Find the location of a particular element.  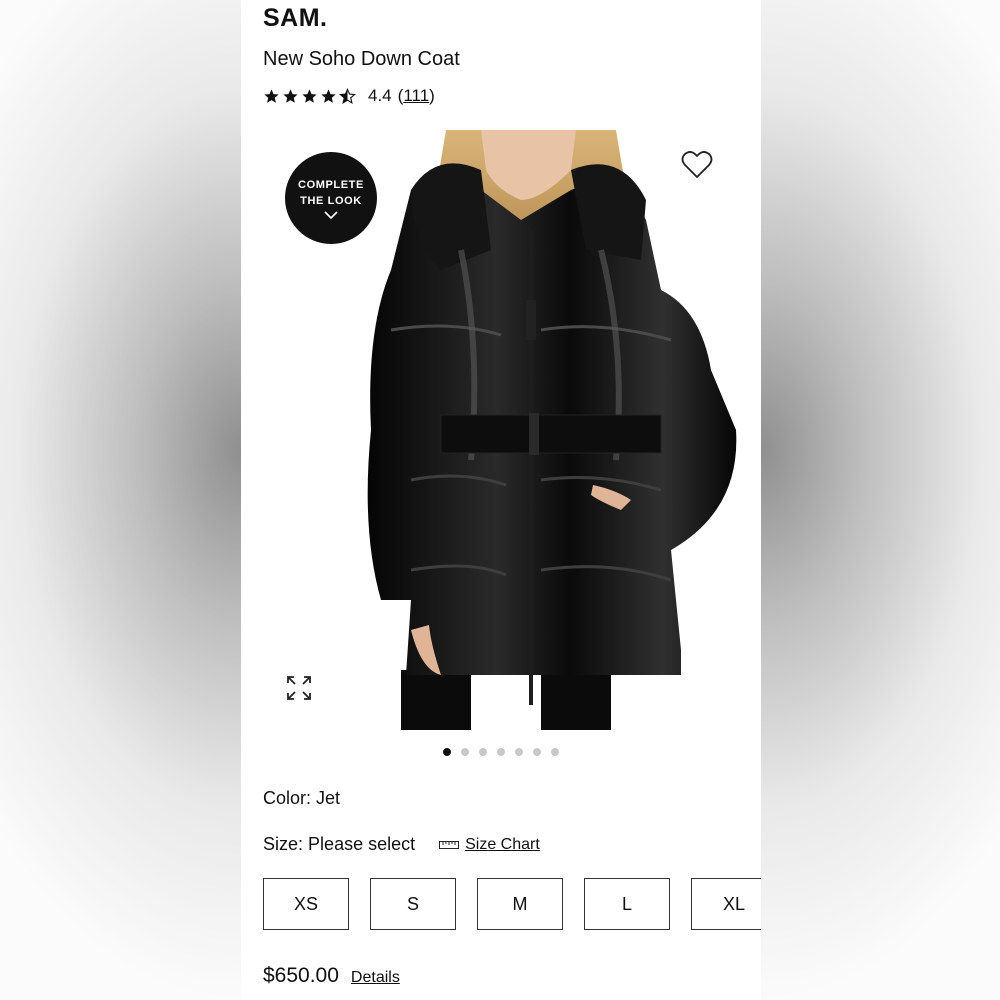

color-label: Color: is located at coordinates (287, 798).